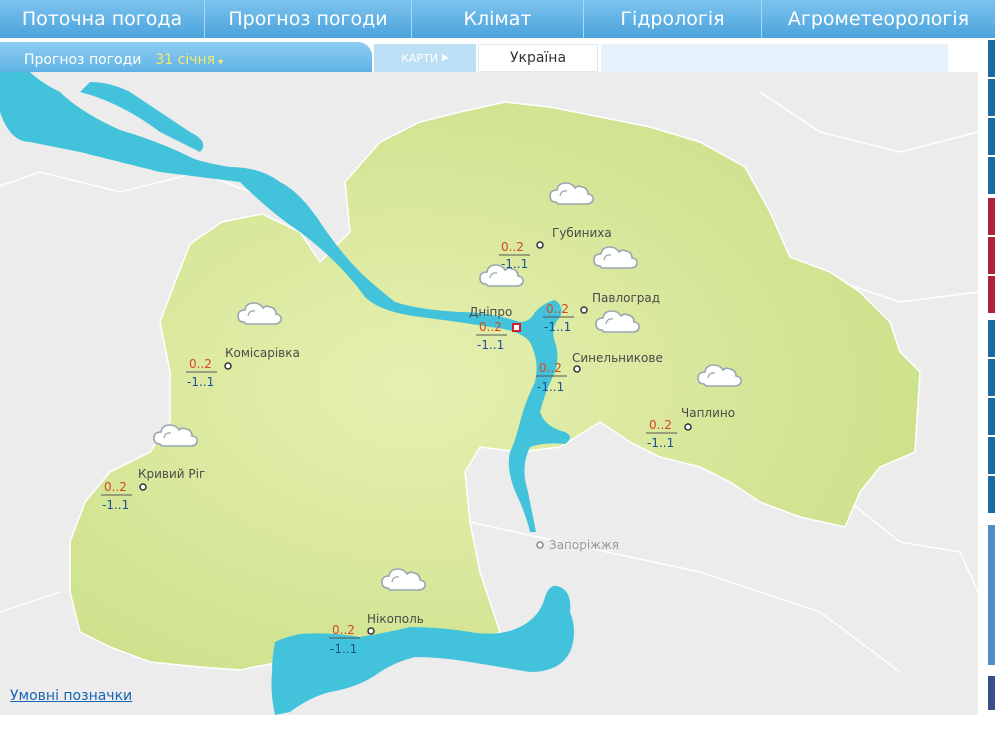  I want to click on city-label-synelnykove: Синельникове, so click(617, 358).